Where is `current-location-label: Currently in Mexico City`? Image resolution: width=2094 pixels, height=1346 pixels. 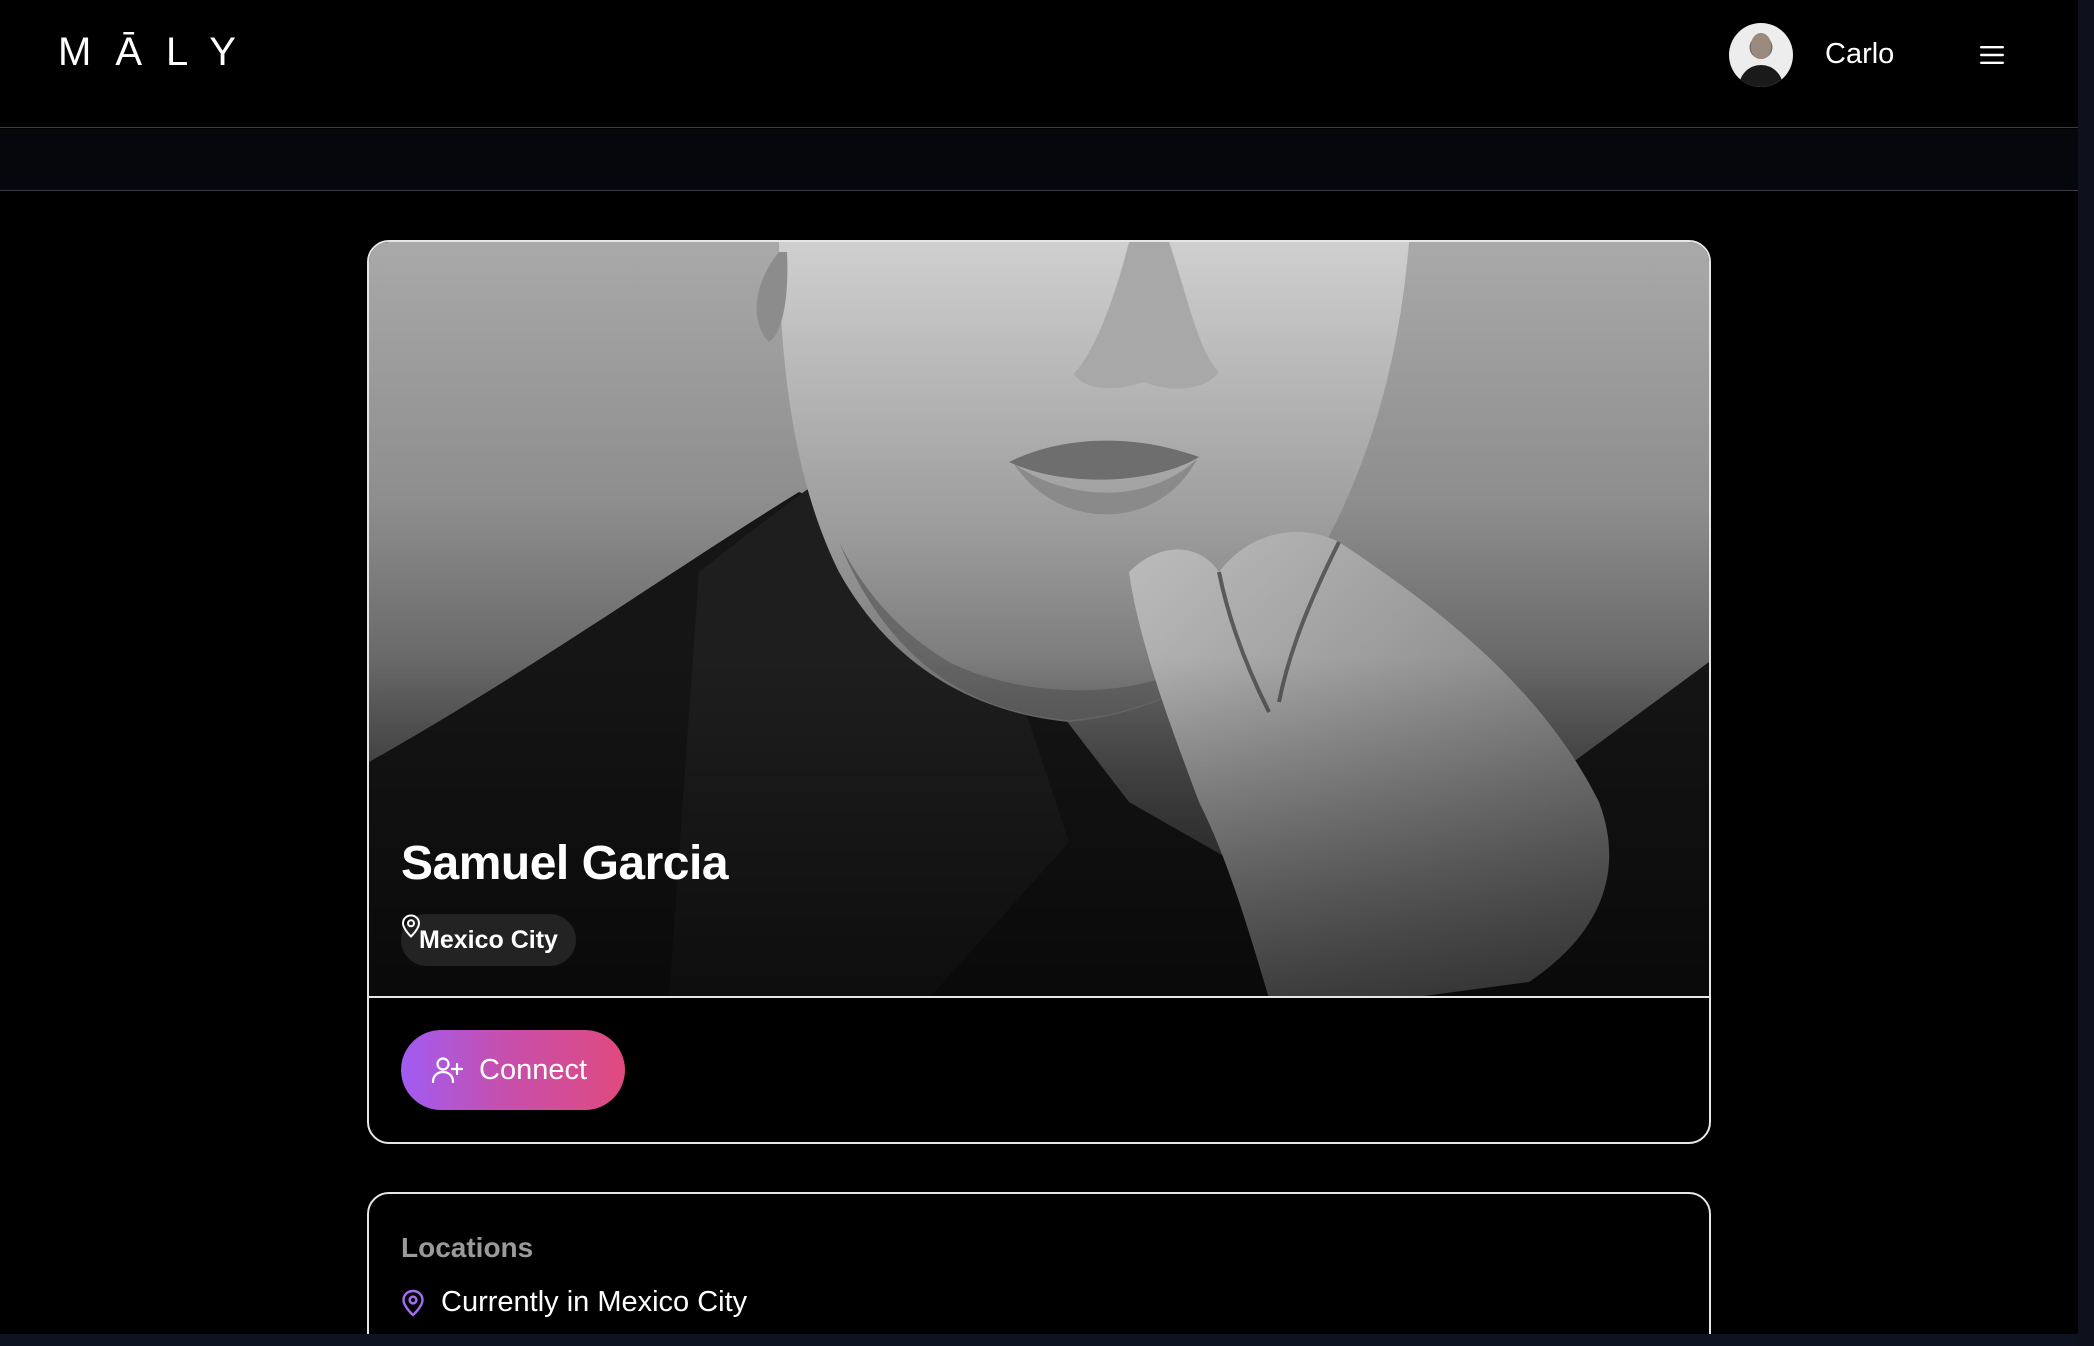
current-location-label: Currently in Mexico City is located at coordinates (594, 1302).